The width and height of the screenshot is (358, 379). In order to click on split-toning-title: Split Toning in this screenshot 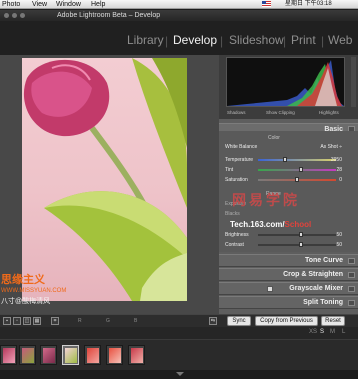, I will do `click(323, 302)`.